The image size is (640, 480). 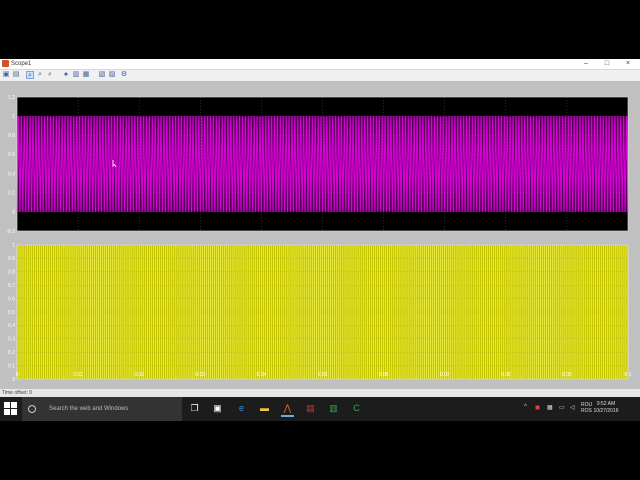 I want to click on axes-2-xtick-label: 0.09, so click(x=567, y=375).